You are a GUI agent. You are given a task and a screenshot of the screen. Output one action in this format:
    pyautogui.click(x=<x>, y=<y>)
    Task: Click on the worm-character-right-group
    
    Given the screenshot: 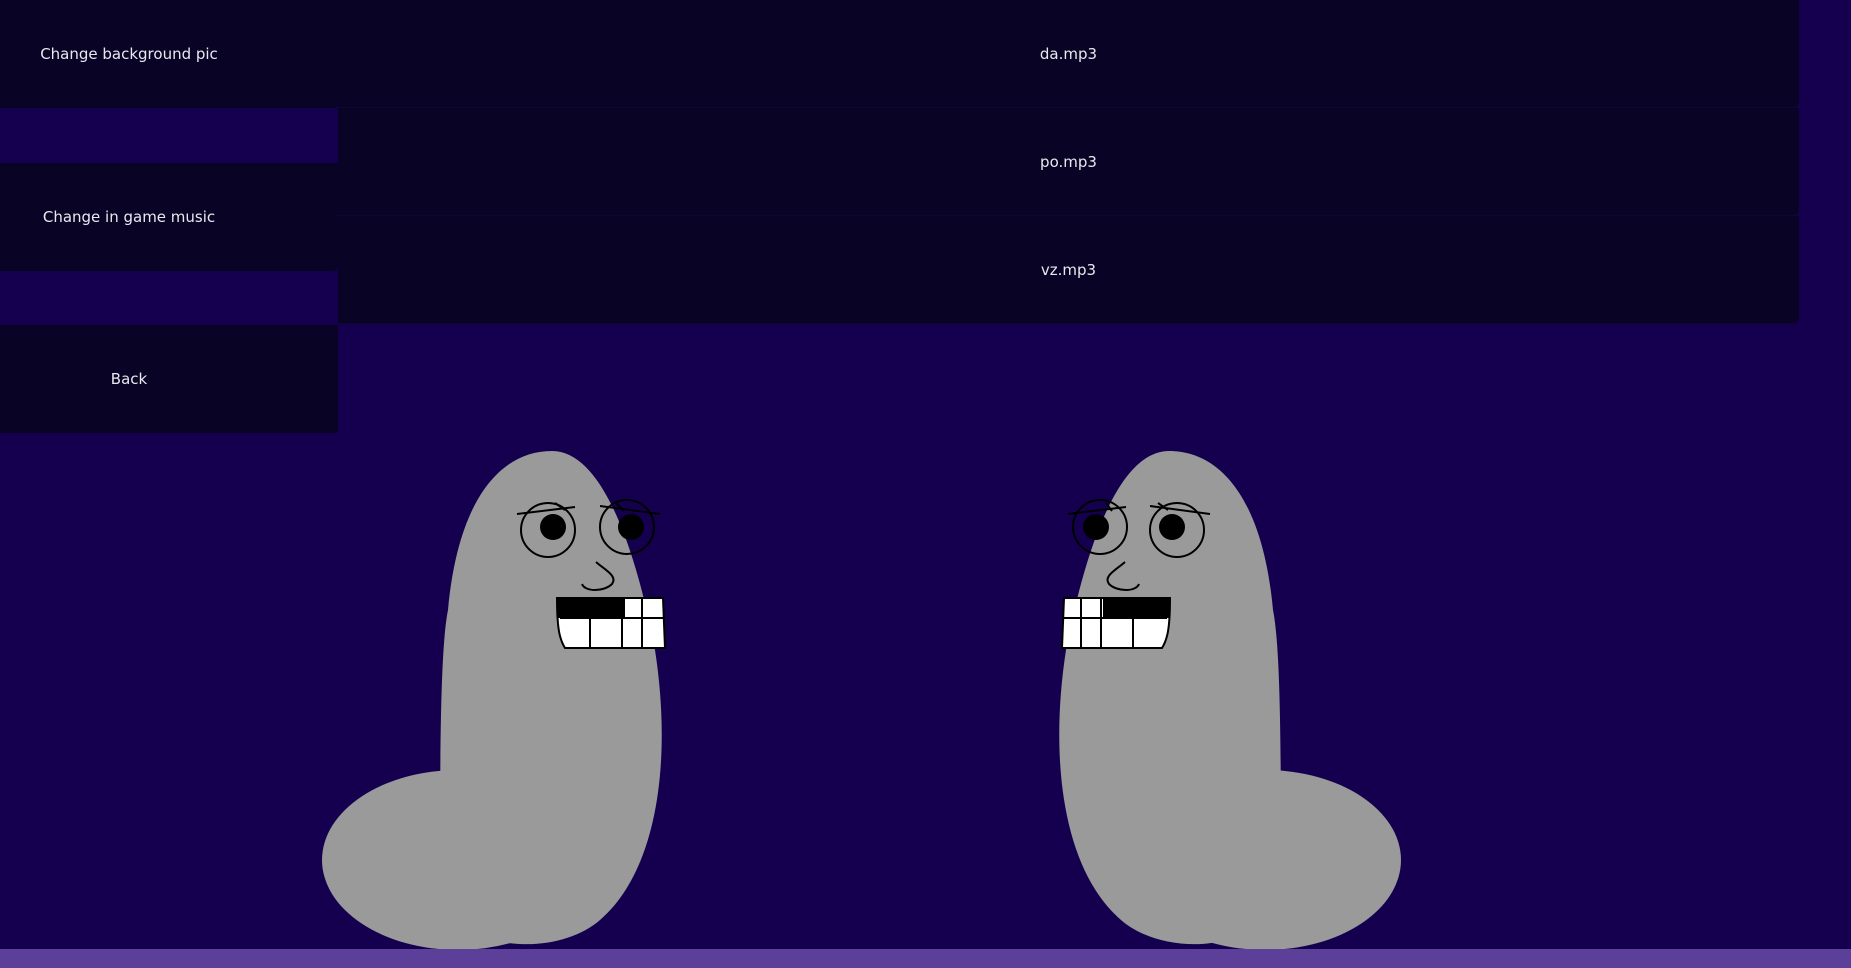 What is the action you would take?
    pyautogui.click(x=1230, y=700)
    